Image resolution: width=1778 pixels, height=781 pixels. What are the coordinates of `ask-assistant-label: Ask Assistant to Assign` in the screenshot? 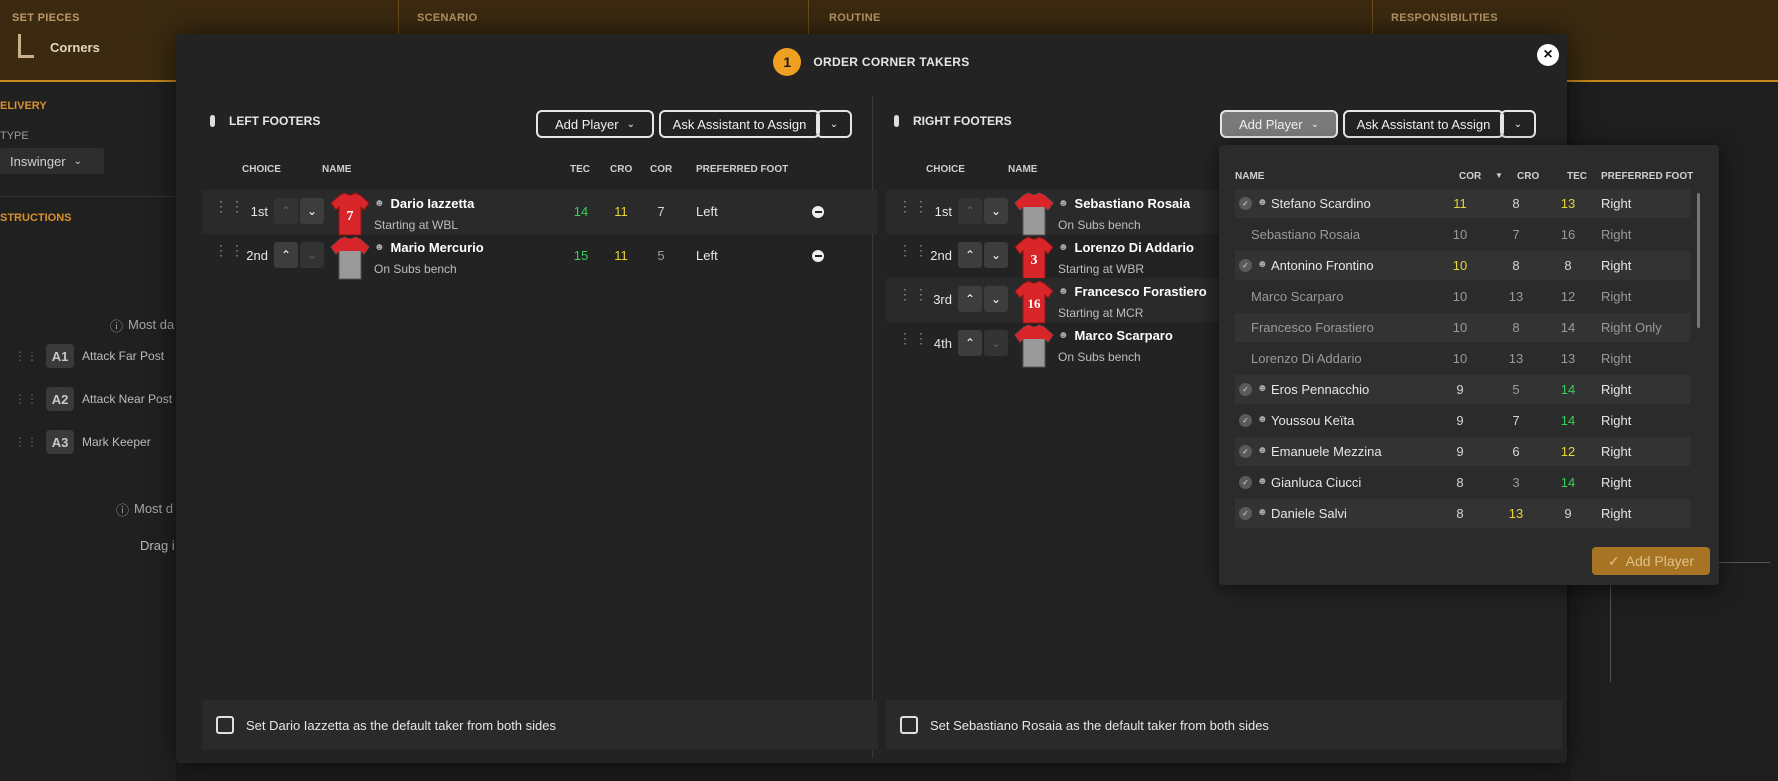 It's located at (739, 124).